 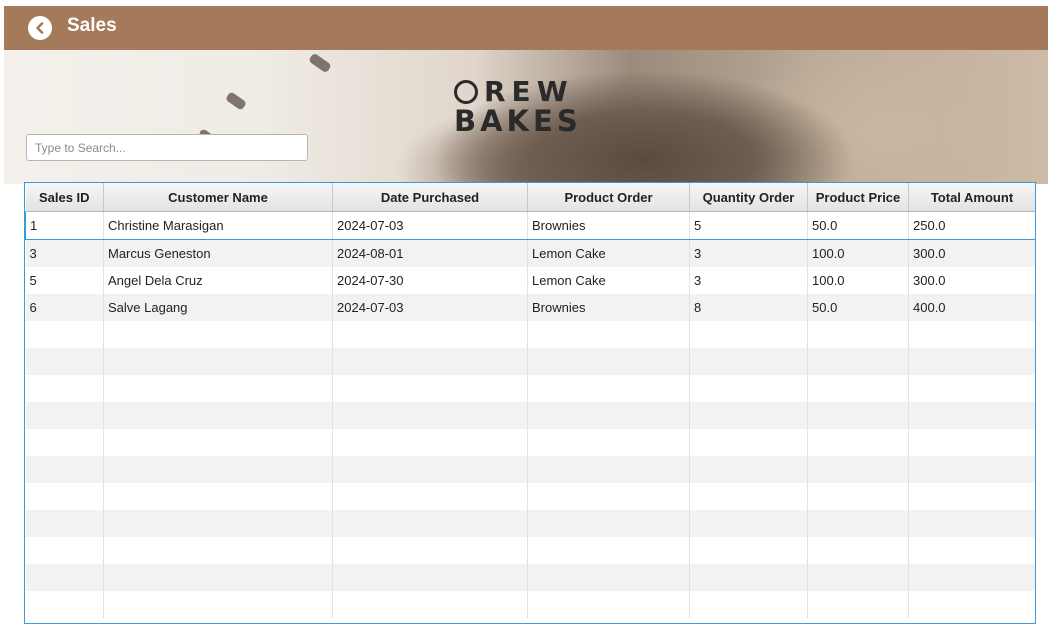 What do you see at coordinates (526, 28) in the screenshot?
I see `header-bar: Sales` at bounding box center [526, 28].